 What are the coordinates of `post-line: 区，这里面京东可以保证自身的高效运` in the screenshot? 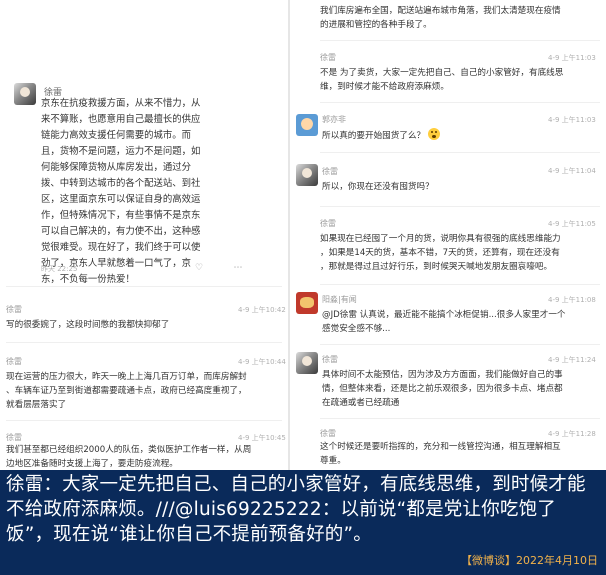 It's located at (121, 199).